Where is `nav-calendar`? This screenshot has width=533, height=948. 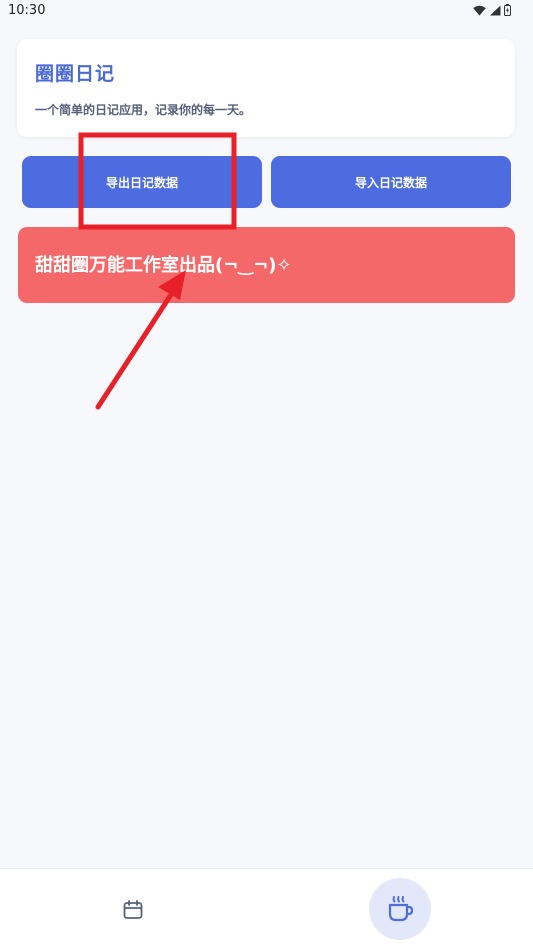 nav-calendar is located at coordinates (133, 910).